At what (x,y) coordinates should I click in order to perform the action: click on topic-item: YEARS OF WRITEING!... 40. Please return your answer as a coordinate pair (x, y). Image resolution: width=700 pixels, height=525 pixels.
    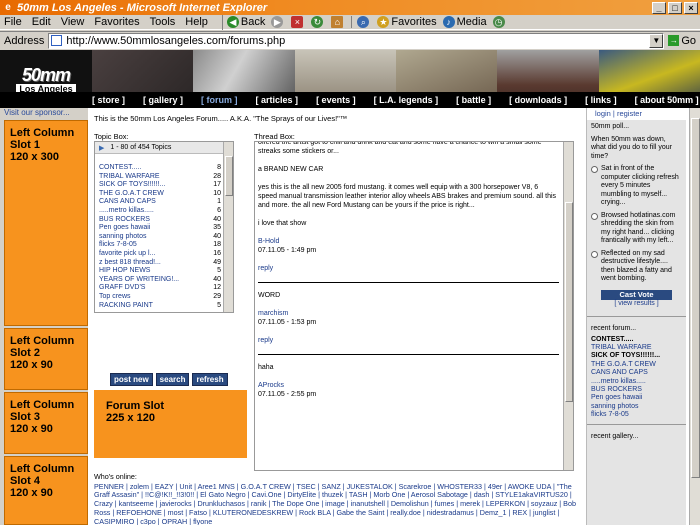
    Looking at the image, I should click on (160, 280).